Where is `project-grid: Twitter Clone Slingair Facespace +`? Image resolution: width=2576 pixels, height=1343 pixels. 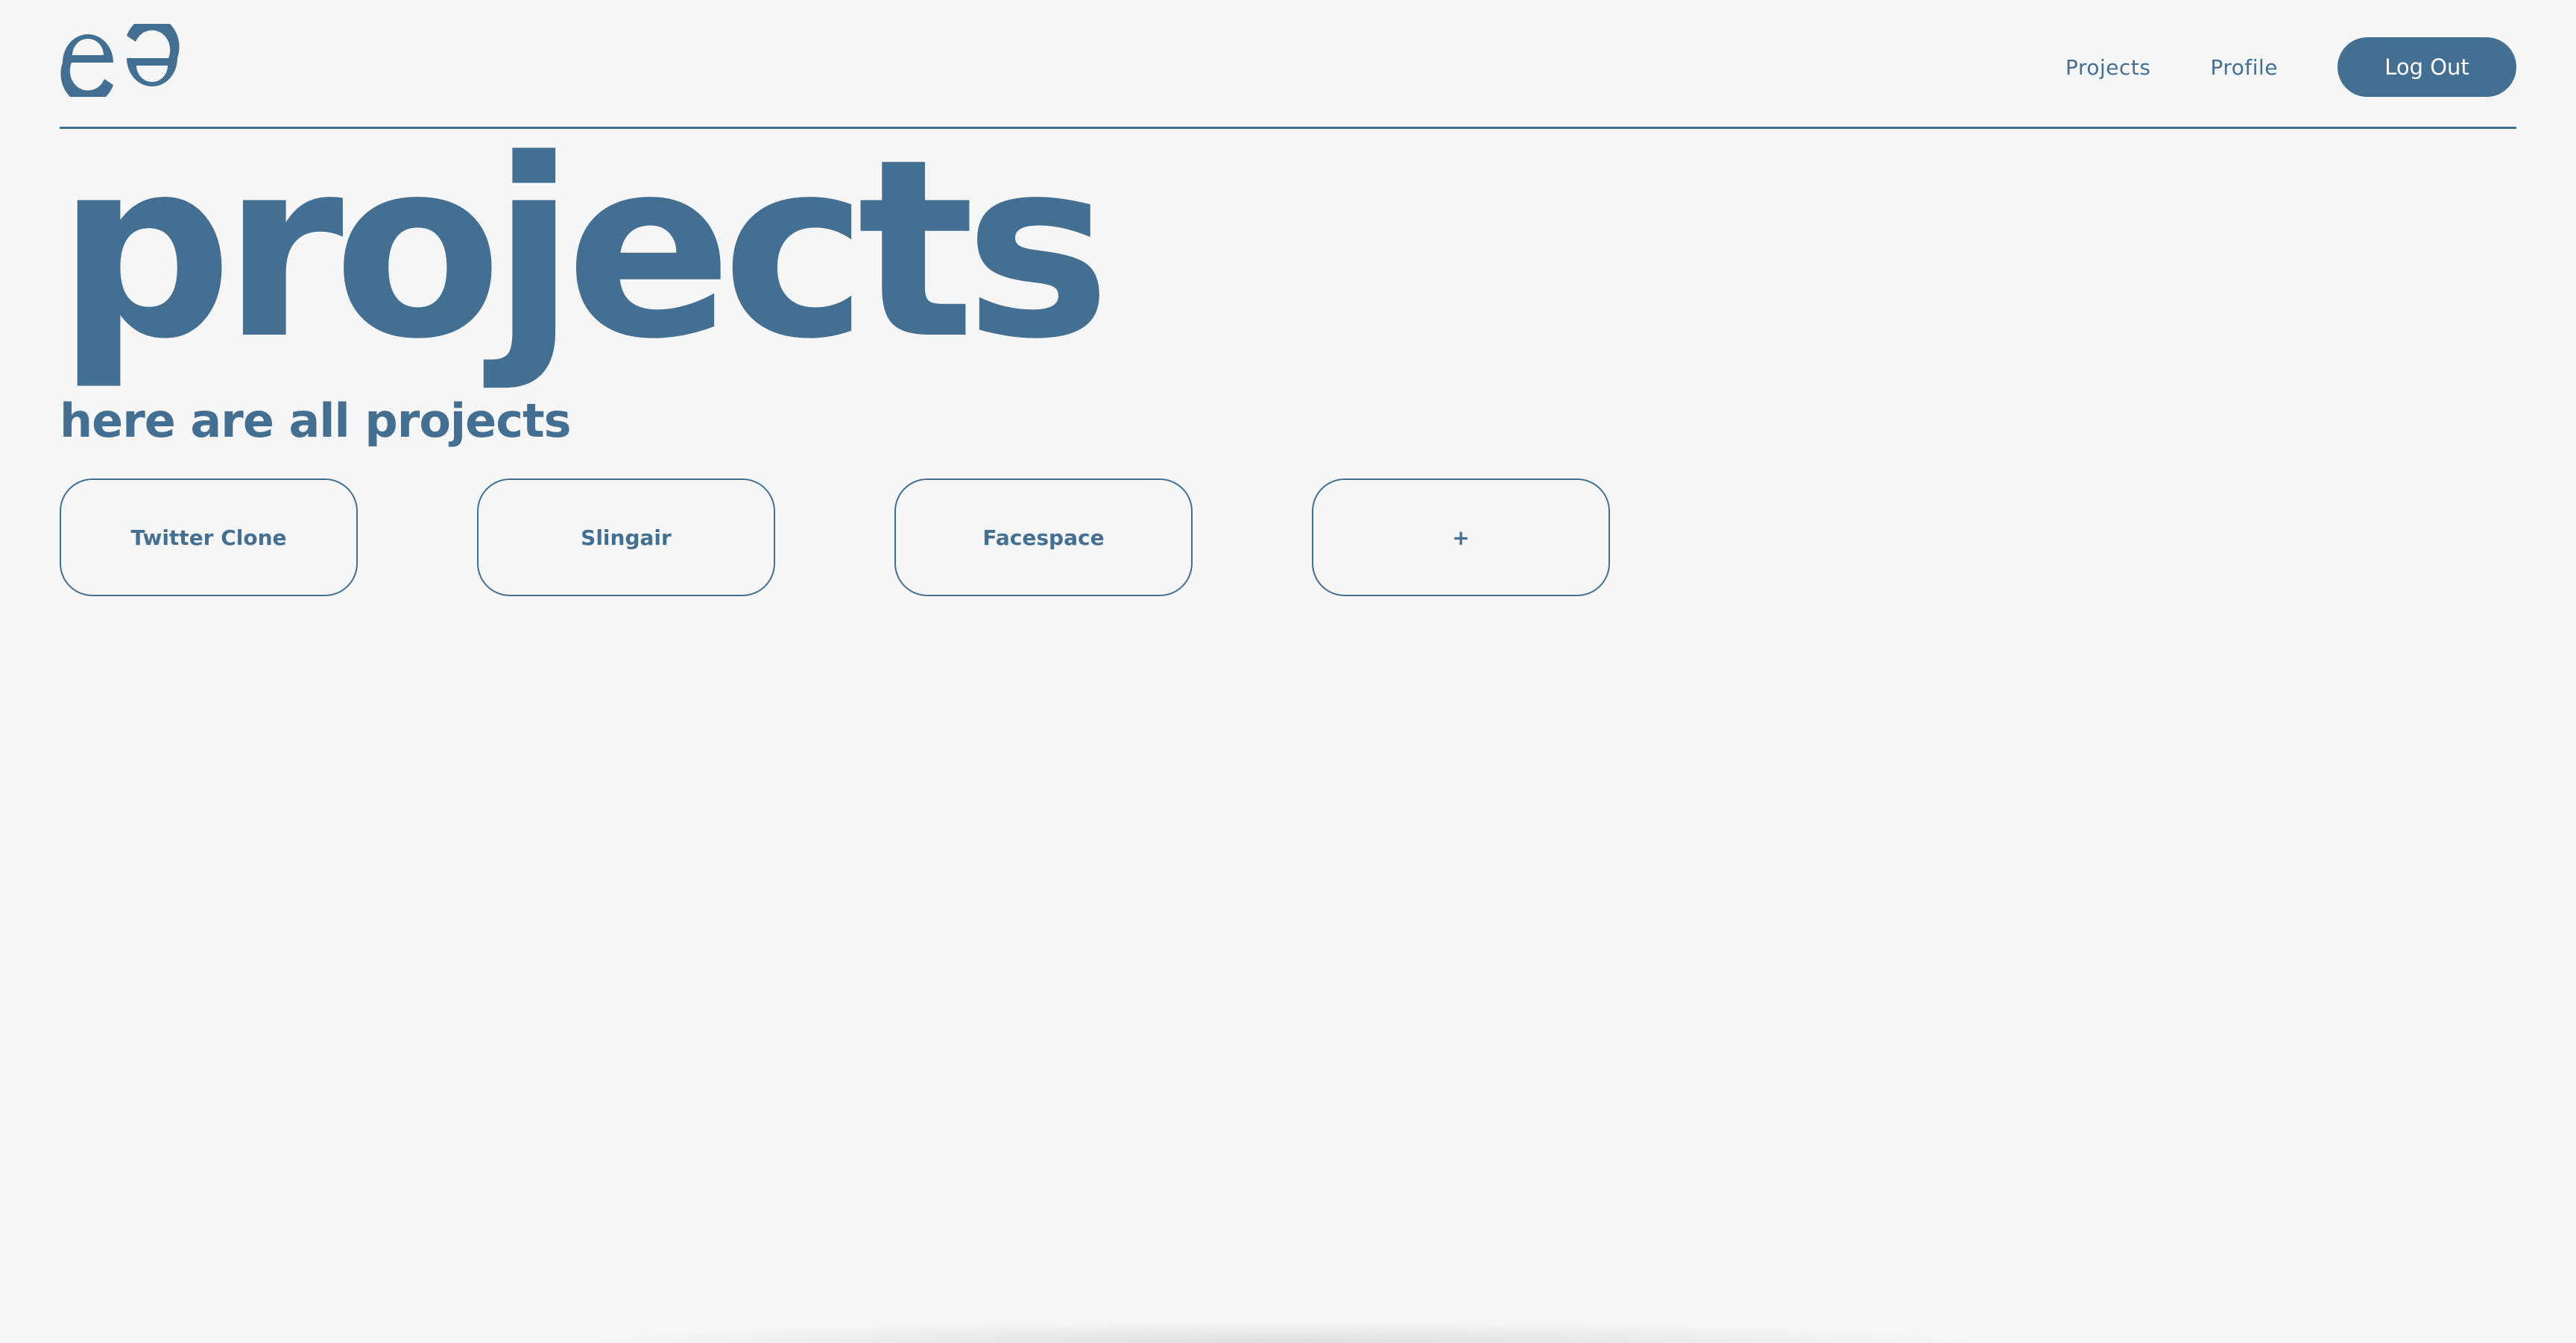
project-grid: Twitter Clone Slingair Facespace + is located at coordinates (895, 537).